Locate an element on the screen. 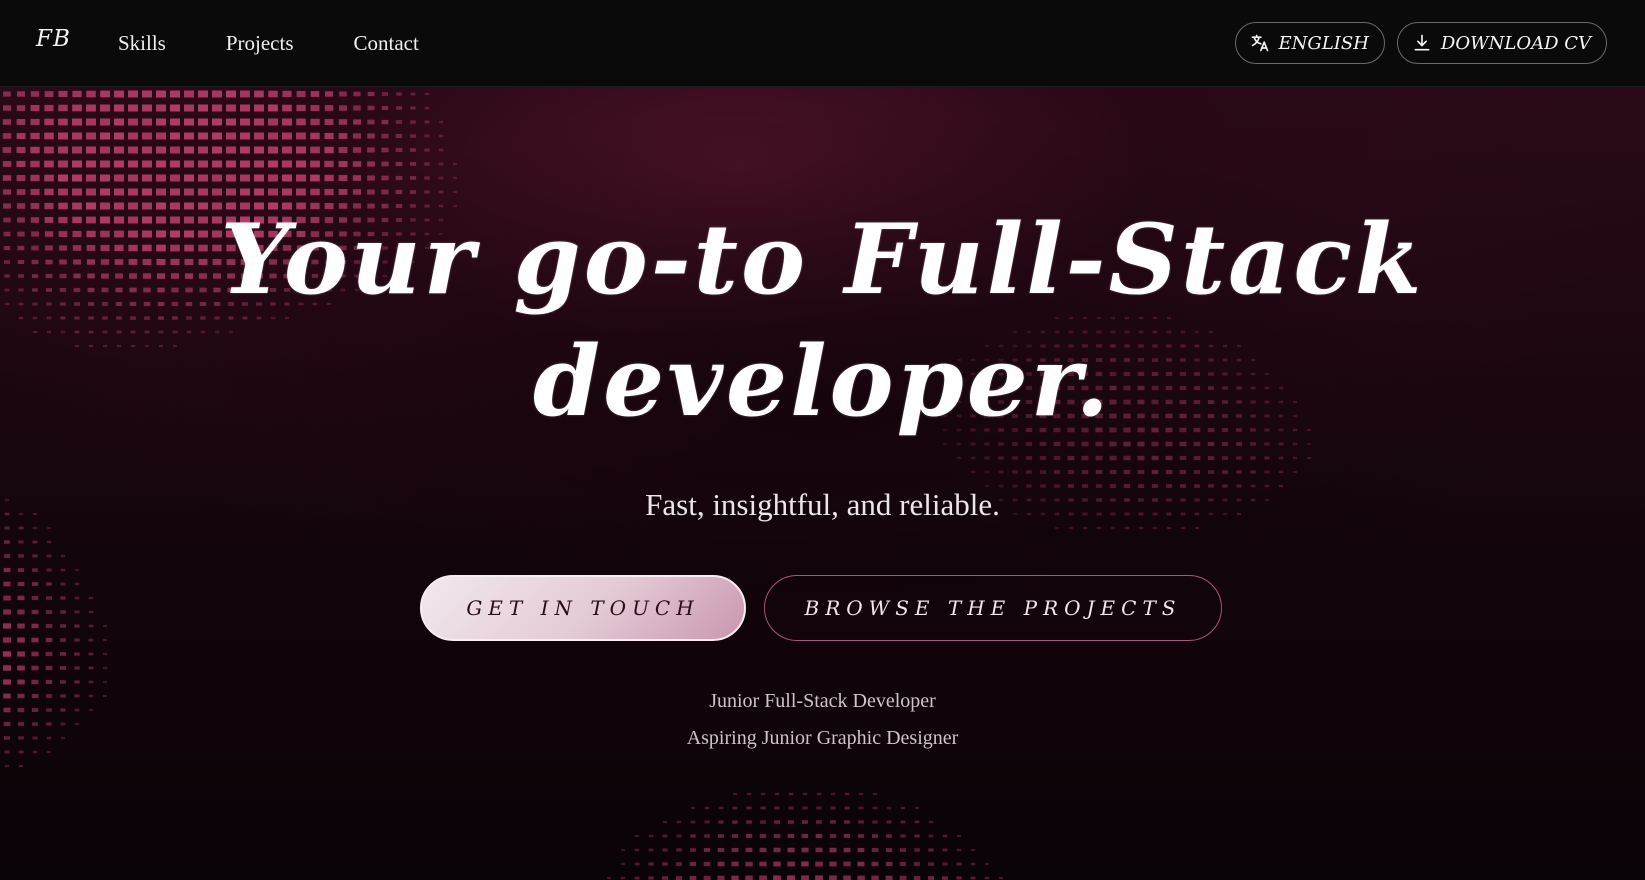 The width and height of the screenshot is (1645, 880). download-cv-label: DOWNLOAD CV is located at coordinates (1515, 43).